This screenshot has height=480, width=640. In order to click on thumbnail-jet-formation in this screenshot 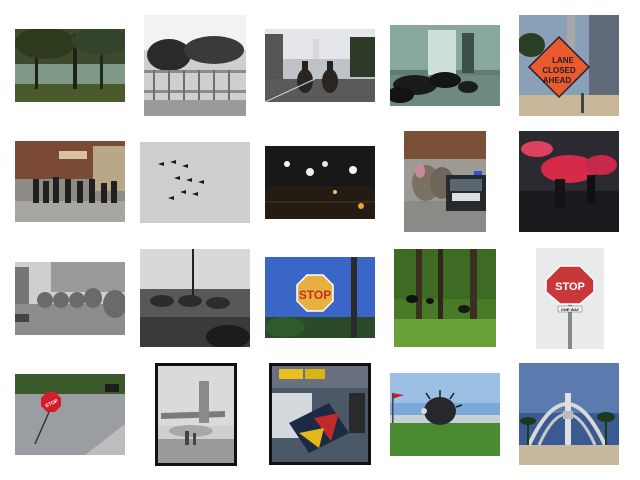, I will do `click(195, 182)`.